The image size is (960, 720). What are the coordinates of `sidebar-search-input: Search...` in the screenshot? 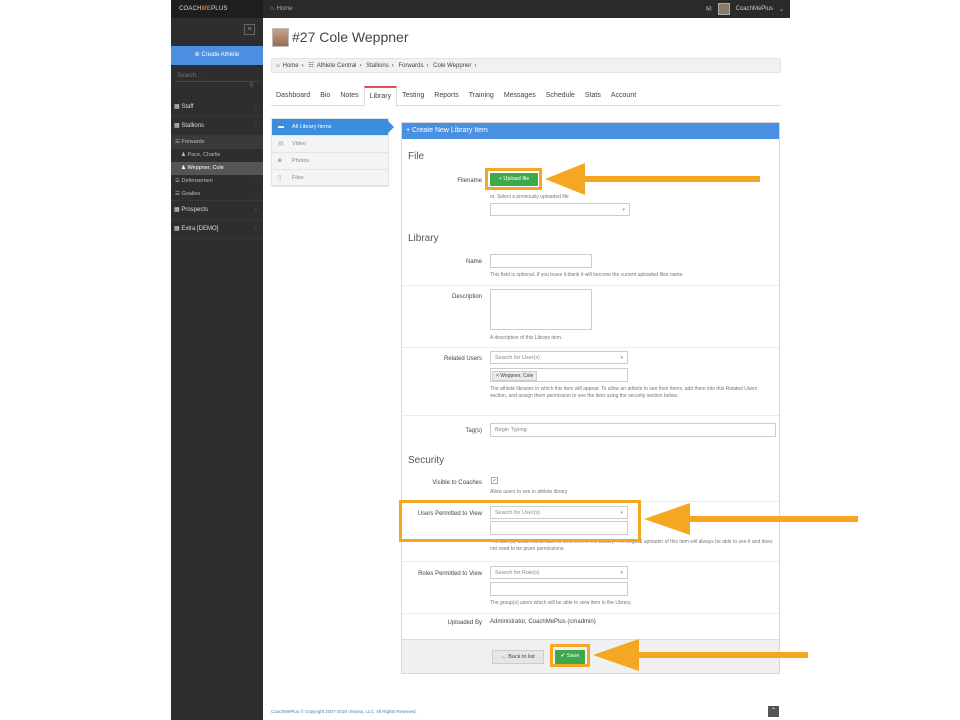 It's located at (217, 76).